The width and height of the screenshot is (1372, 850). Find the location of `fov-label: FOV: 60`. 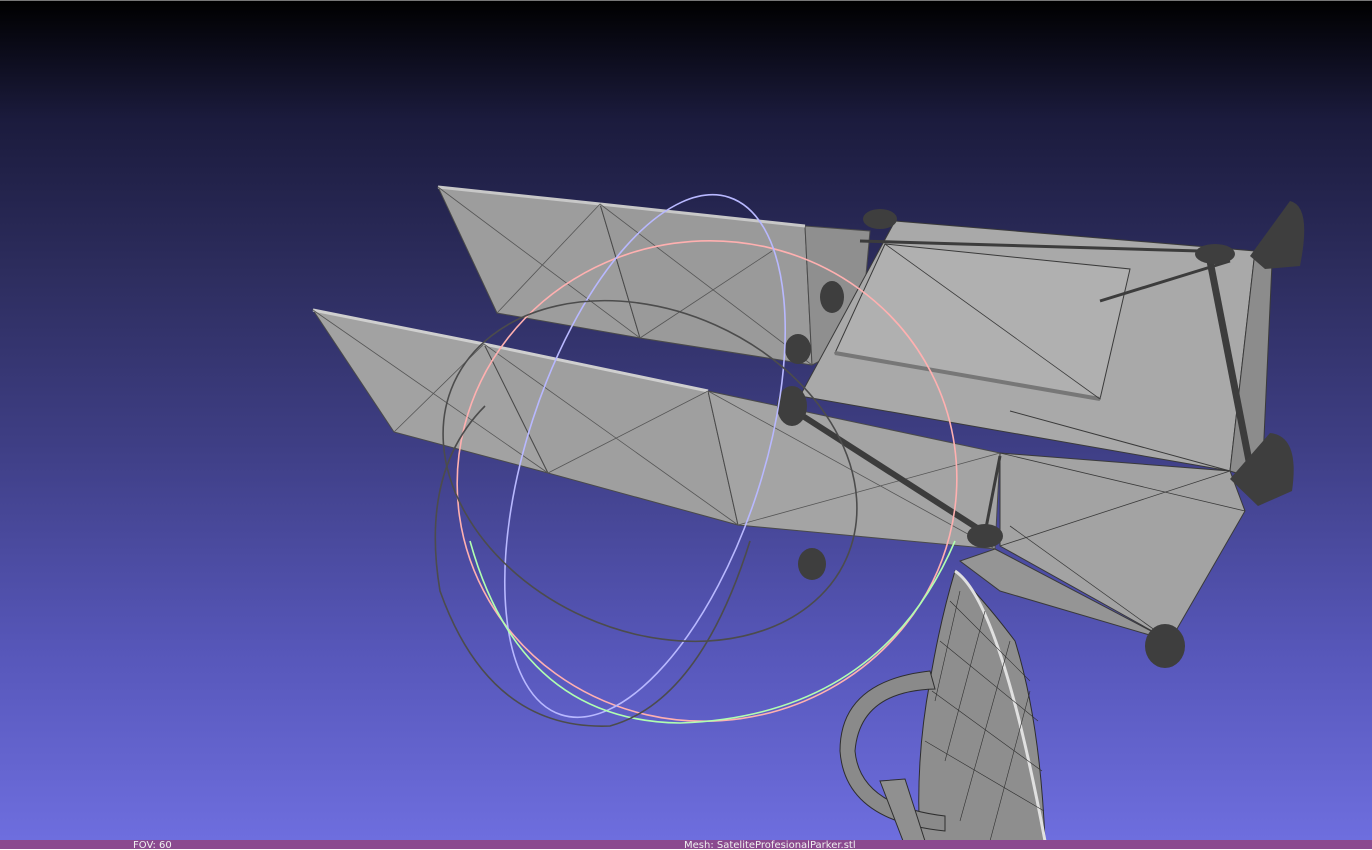

fov-label: FOV: 60 is located at coordinates (152, 845).